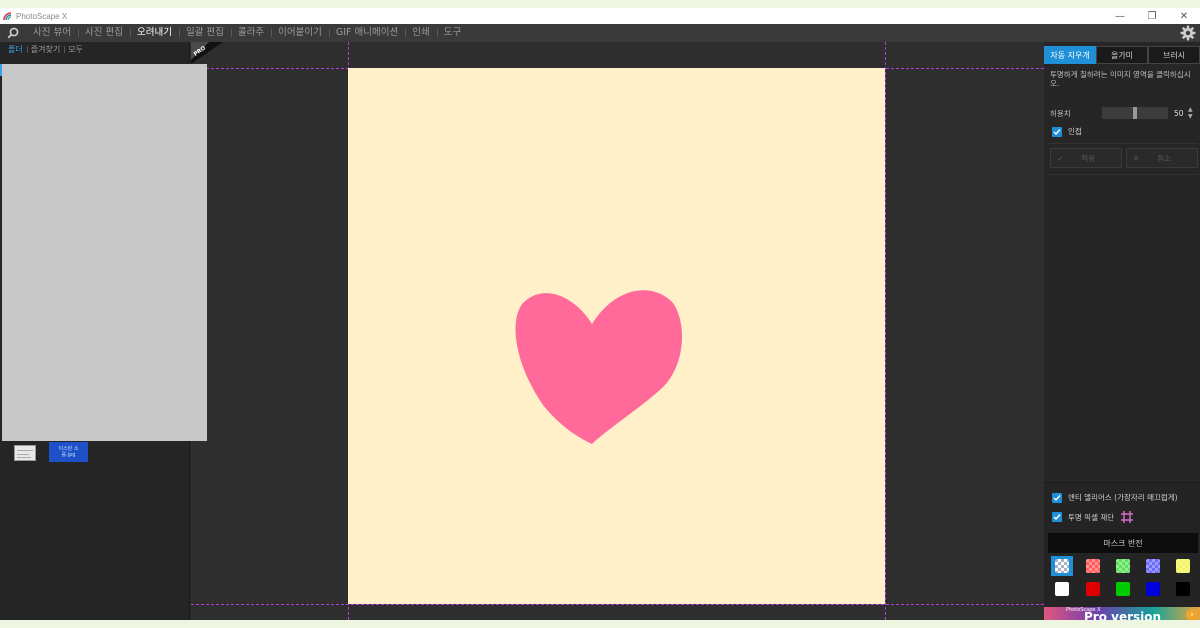  Describe the element at coordinates (1120, 79) in the screenshot. I see `instruction-text: 투명하게 칠하려는 이미지 영역을 클릭하십시오.` at that location.